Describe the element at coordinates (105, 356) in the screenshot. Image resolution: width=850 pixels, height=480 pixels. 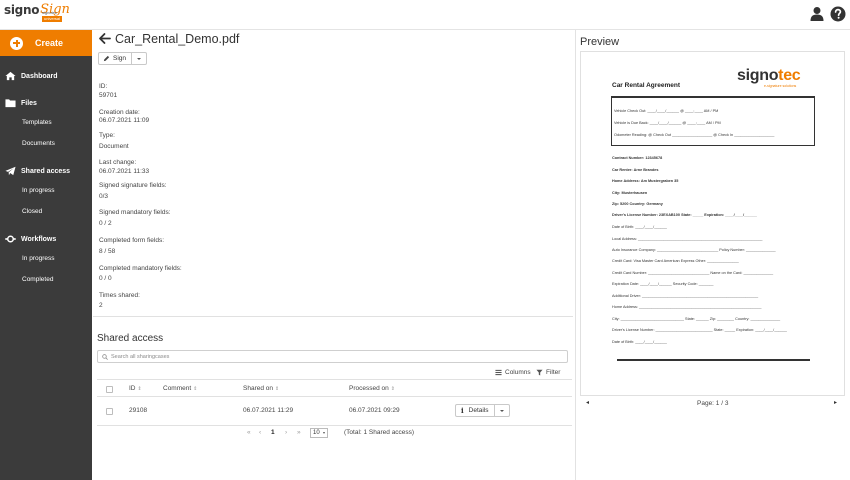
I see `search-icon` at that location.